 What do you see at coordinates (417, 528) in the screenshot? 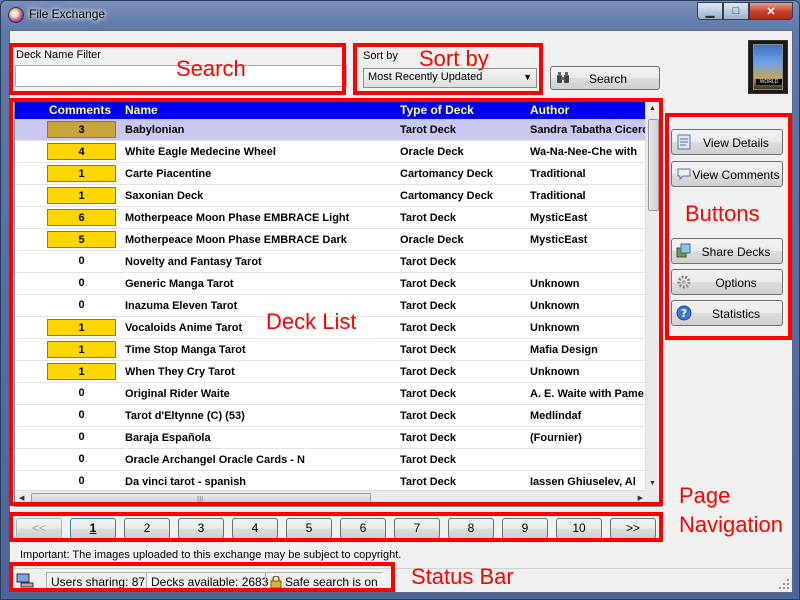
I see `page-button: 7` at bounding box center [417, 528].